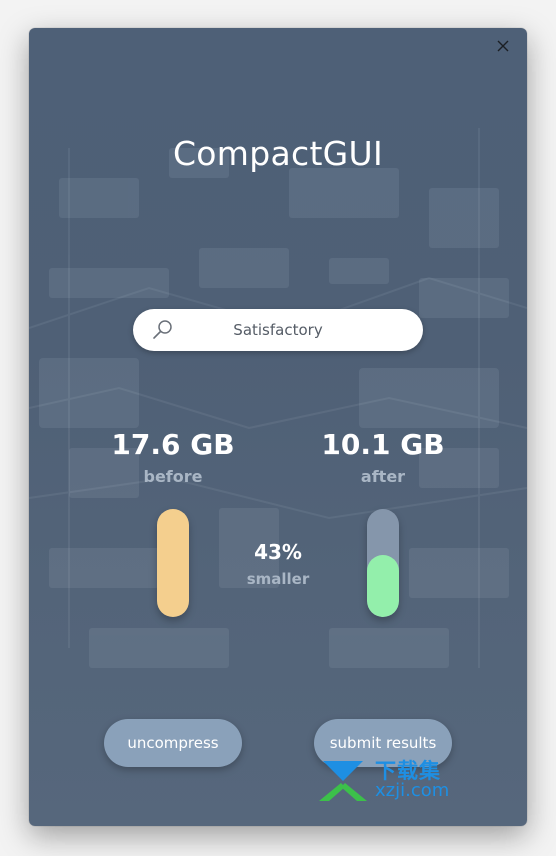 Image resolution: width=556 pixels, height=856 pixels. Describe the element at coordinates (278, 153) in the screenshot. I see `app-title: CompactGUI` at that location.